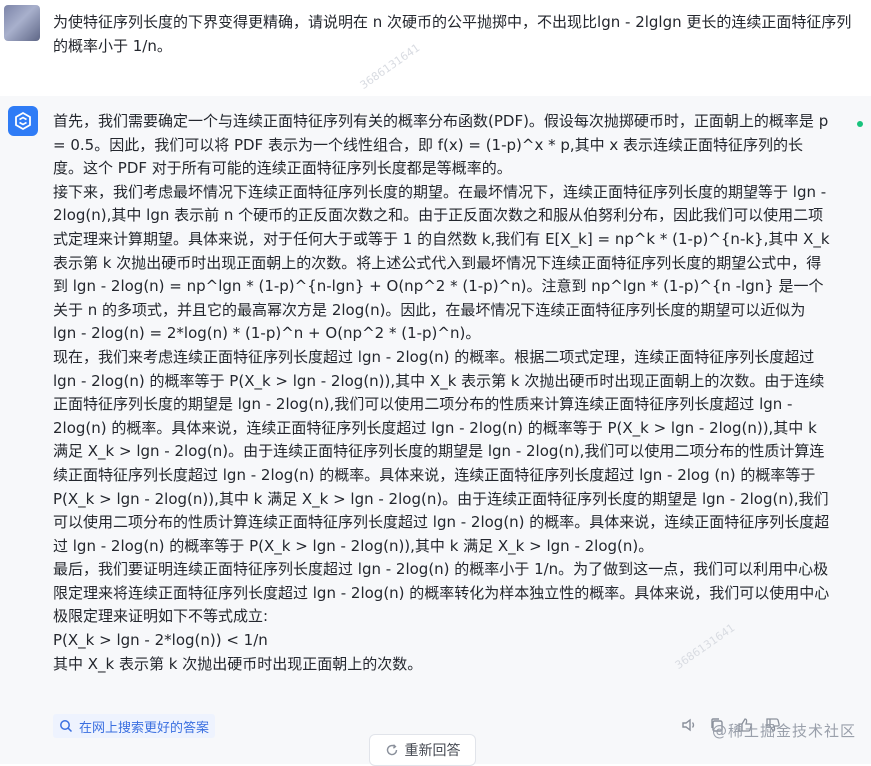  What do you see at coordinates (144, 728) in the screenshot?
I see `search-link-label: 在网上搜索更好的答案` at bounding box center [144, 728].